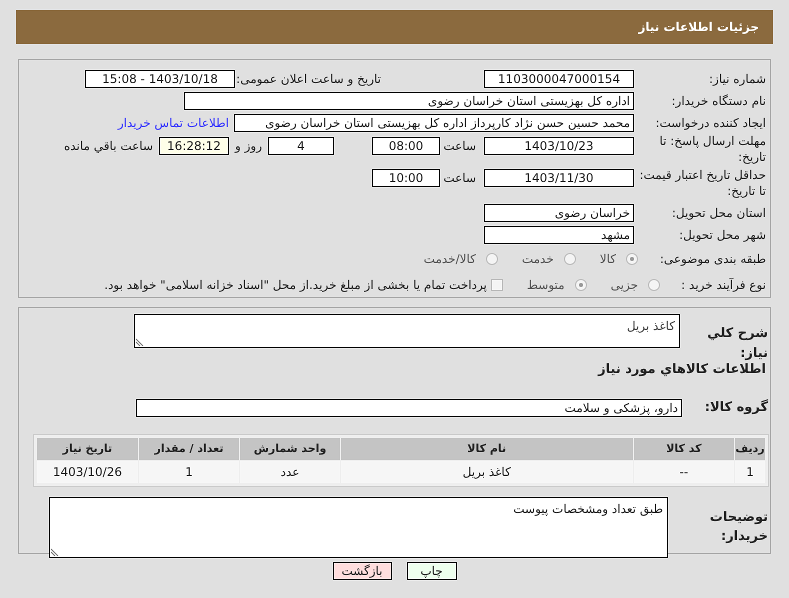 This screenshot has width=789, height=598. I want to click on field-label: روز و, so click(248, 146).